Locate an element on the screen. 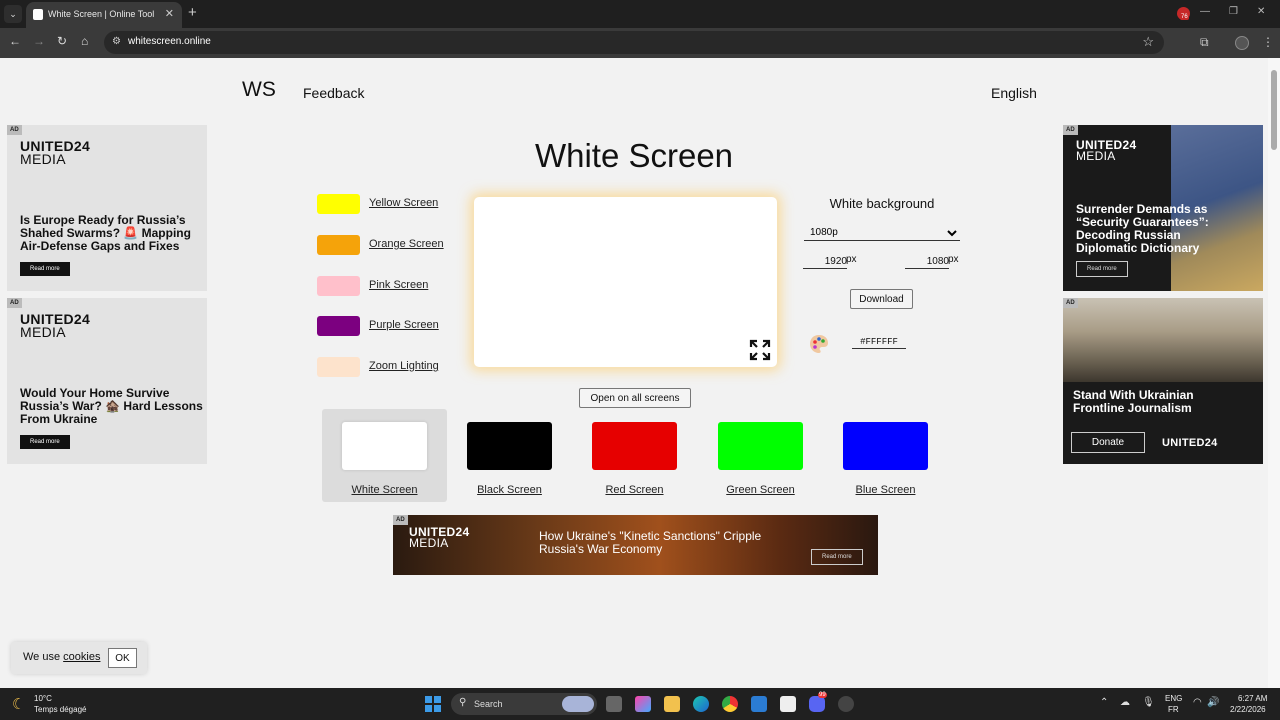 The height and width of the screenshot is (720, 1280). zoom-lighting-swatch is located at coordinates (338, 367).